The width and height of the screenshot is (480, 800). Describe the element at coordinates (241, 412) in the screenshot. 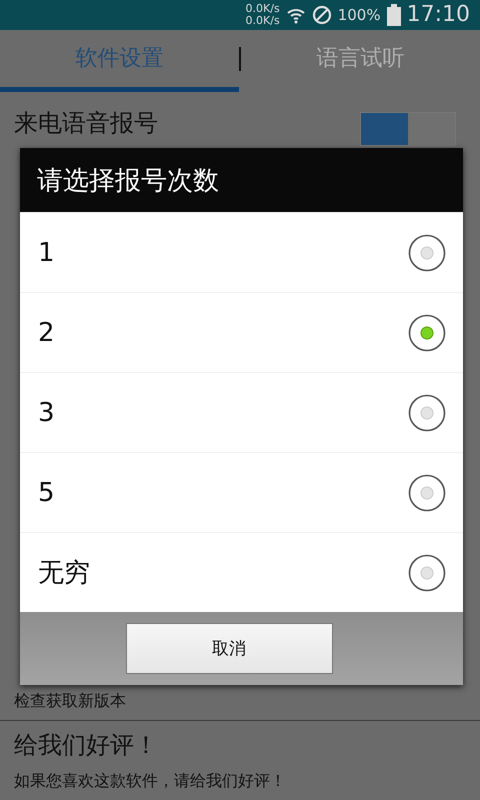

I see `option-row: 3` at that location.